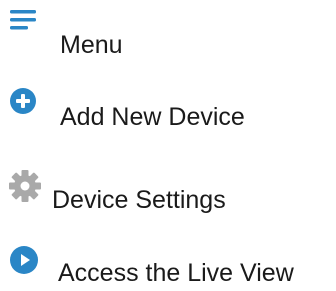 Image resolution: width=336 pixels, height=291 pixels. What do you see at coordinates (176, 273) in the screenshot?
I see `live-view-label: Access the Live View` at bounding box center [176, 273].